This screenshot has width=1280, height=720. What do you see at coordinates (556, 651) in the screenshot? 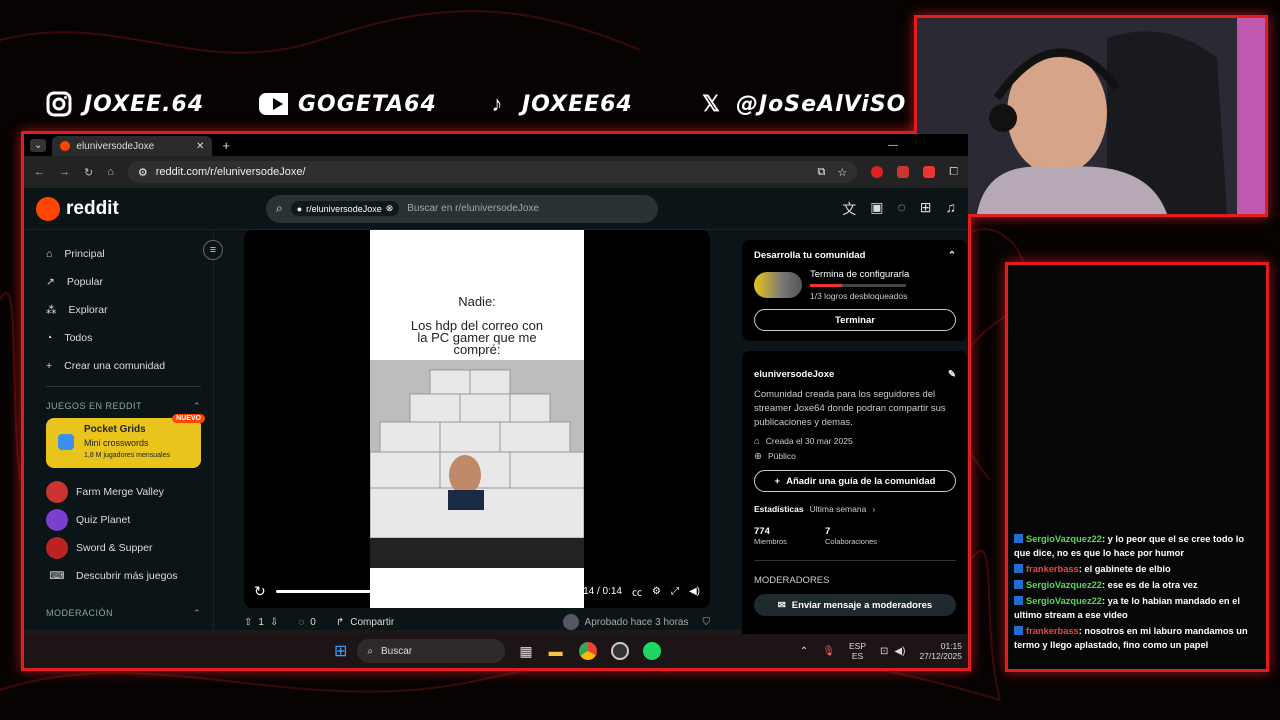
I see `file-explorer-icon: ▬` at bounding box center [556, 651].